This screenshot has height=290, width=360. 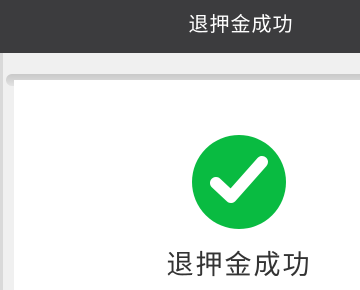 I want to click on page-left-edge, so click(x=1, y=171).